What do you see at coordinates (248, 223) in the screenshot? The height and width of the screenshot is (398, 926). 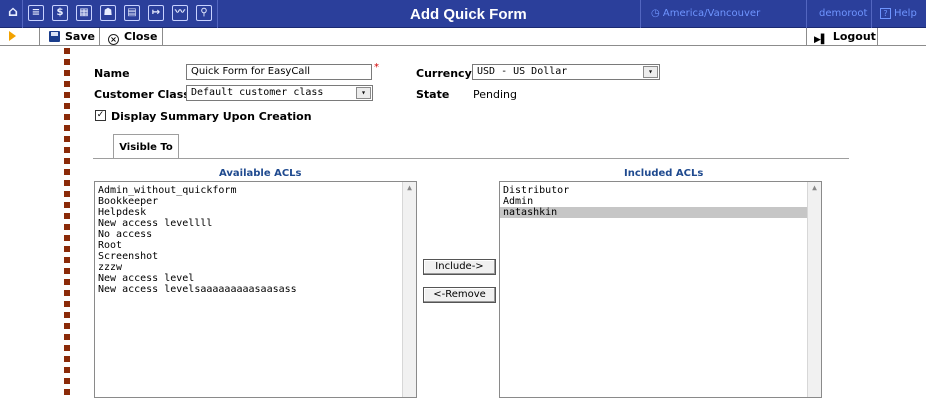 I see `list-item: New access levellll` at bounding box center [248, 223].